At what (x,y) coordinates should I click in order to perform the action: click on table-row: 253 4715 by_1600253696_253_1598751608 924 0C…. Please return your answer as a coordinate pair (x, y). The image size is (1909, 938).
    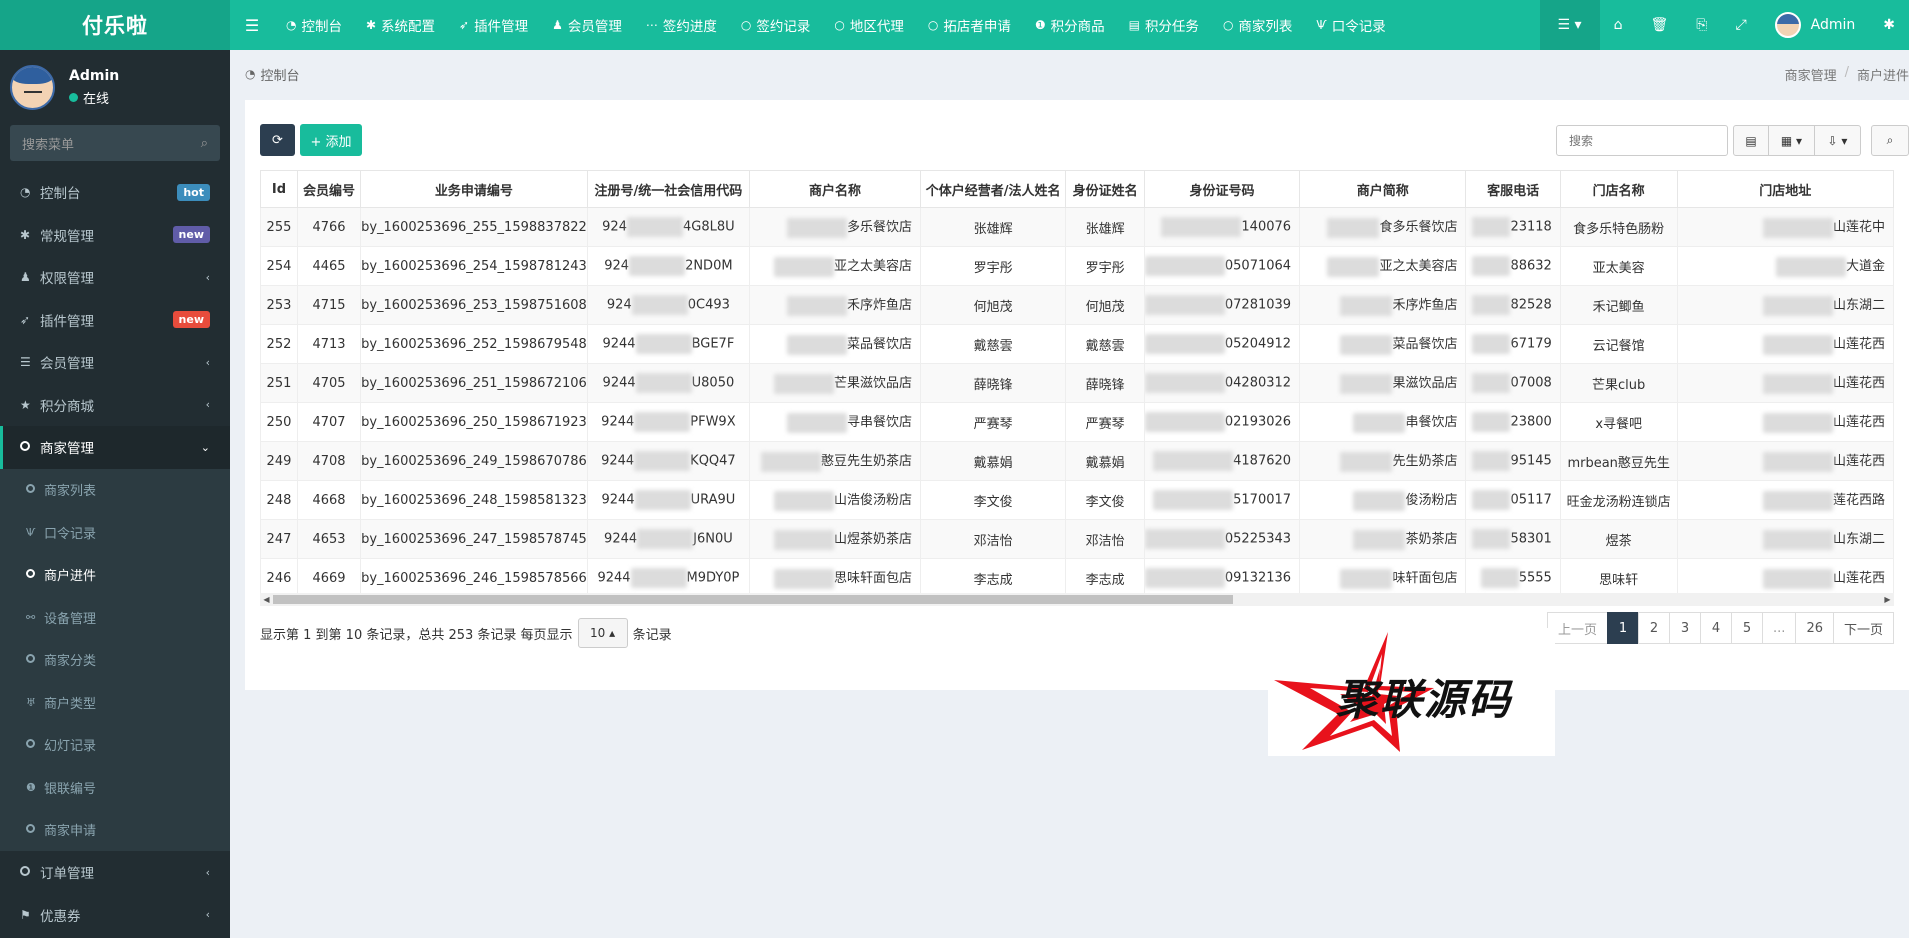
    Looking at the image, I should click on (1077, 305).